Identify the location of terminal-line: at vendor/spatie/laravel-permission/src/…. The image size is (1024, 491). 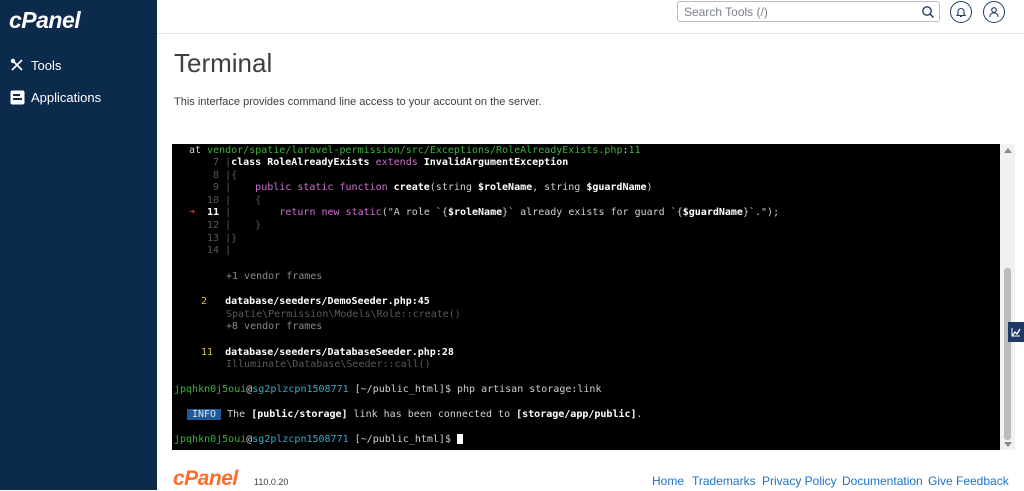
(415, 150).